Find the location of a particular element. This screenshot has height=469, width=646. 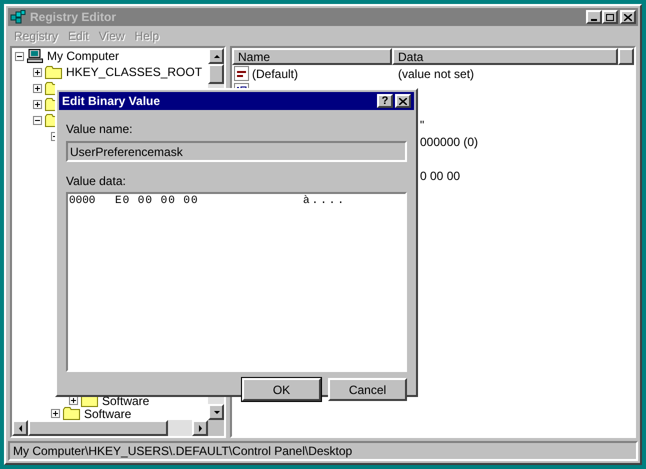

dialog-title: Edit Binary Value is located at coordinates (111, 101).